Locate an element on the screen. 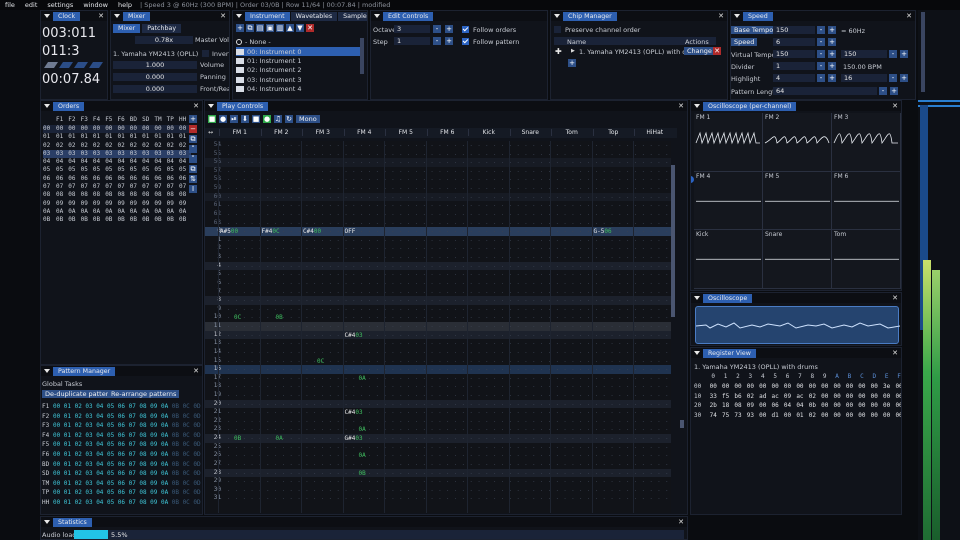  order-row: 04 04 04 04 04 04 04 04 04 04 04 04 is located at coordinates (117, 162).